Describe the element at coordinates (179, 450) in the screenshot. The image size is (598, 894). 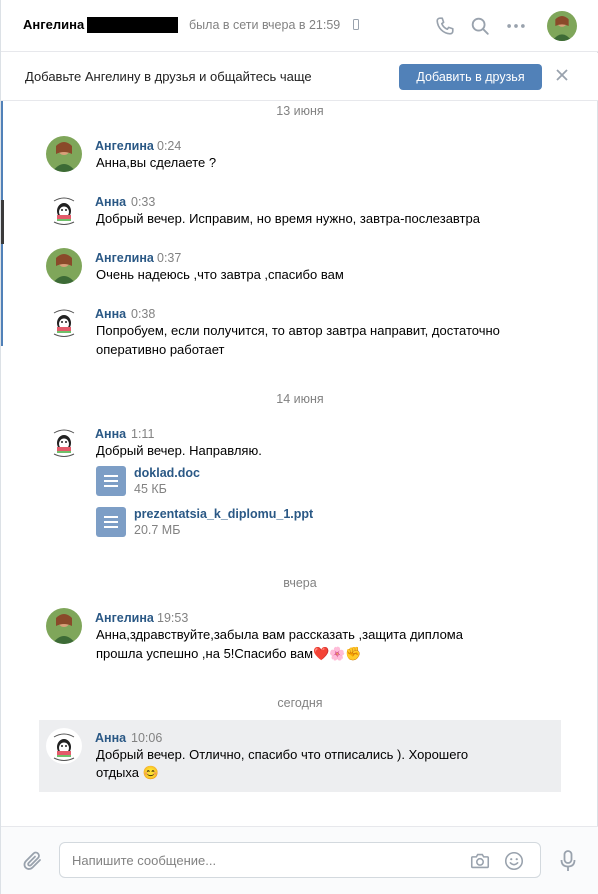
I see `message-text: Добрый вечер. Направляю.` at that location.